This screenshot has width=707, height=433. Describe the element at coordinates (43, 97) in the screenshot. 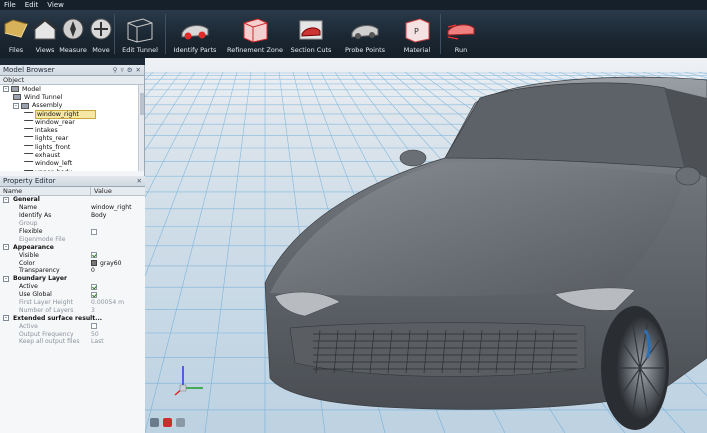

I see `tree-item-label: Wind Tunnel` at that location.